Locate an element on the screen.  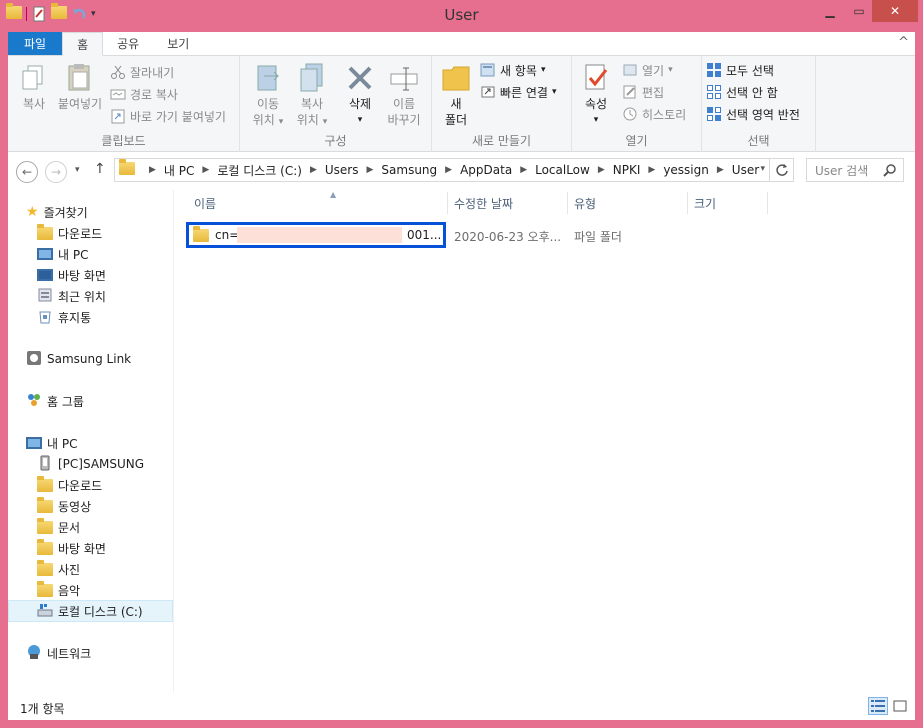
search-box: User 검색 is located at coordinates (855, 170).